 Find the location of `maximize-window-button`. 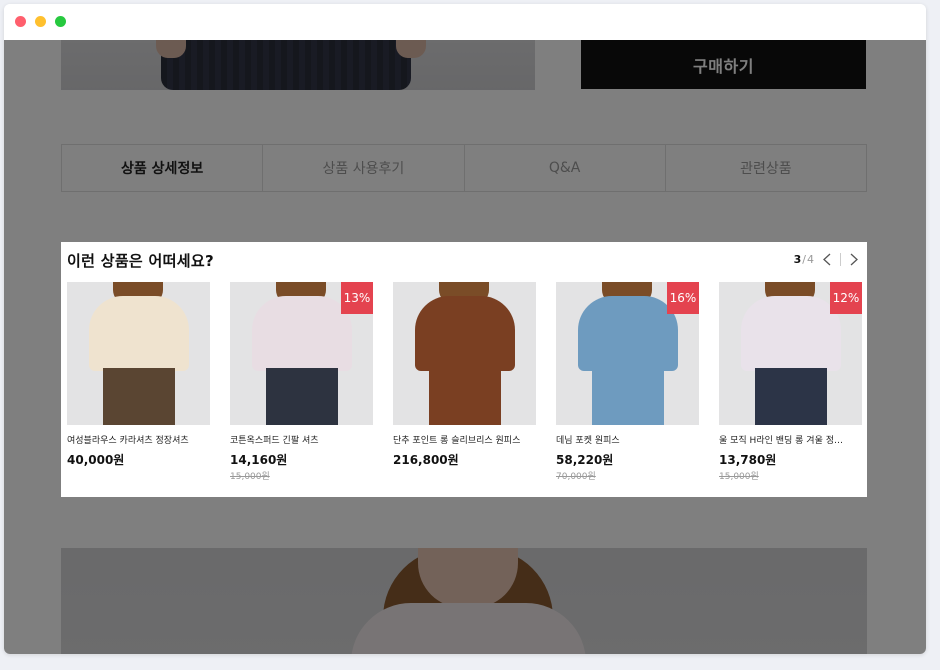

maximize-window-button is located at coordinates (60, 21).